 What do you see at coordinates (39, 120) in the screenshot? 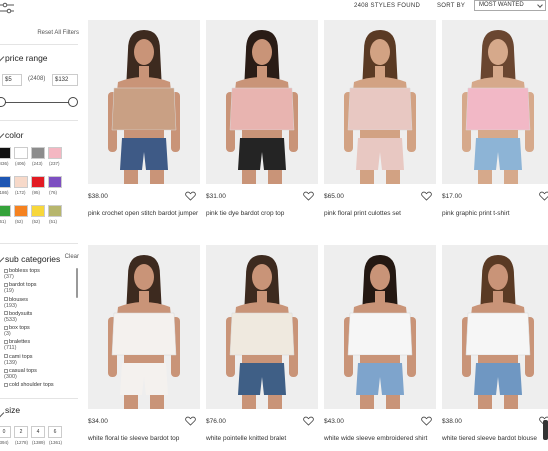
I see `divider` at bounding box center [39, 120].